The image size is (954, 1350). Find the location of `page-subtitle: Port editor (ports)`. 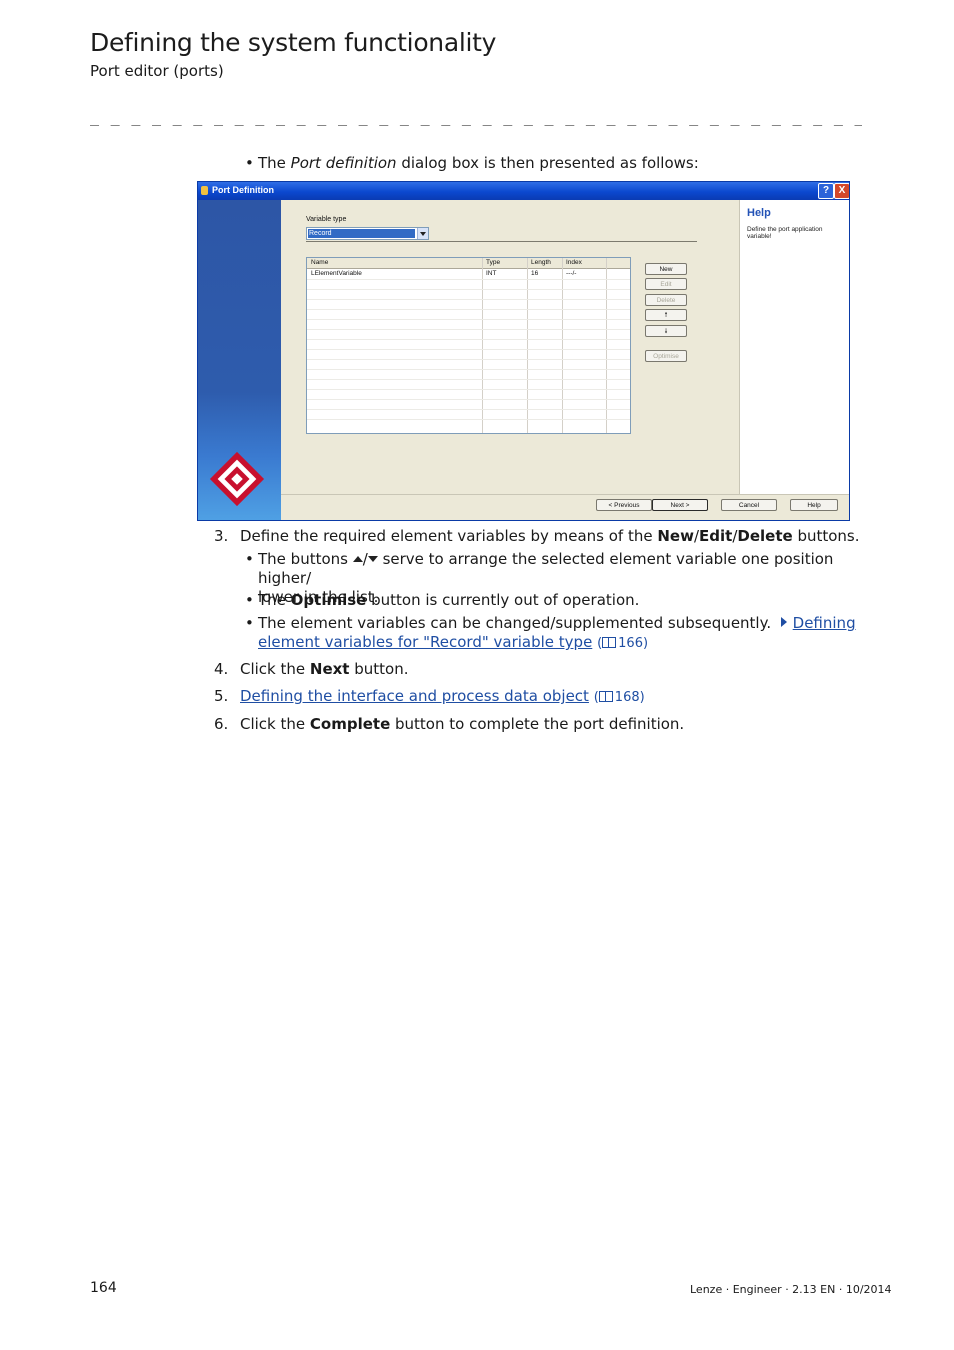

page-subtitle: Port editor (ports) is located at coordinates (157, 71).